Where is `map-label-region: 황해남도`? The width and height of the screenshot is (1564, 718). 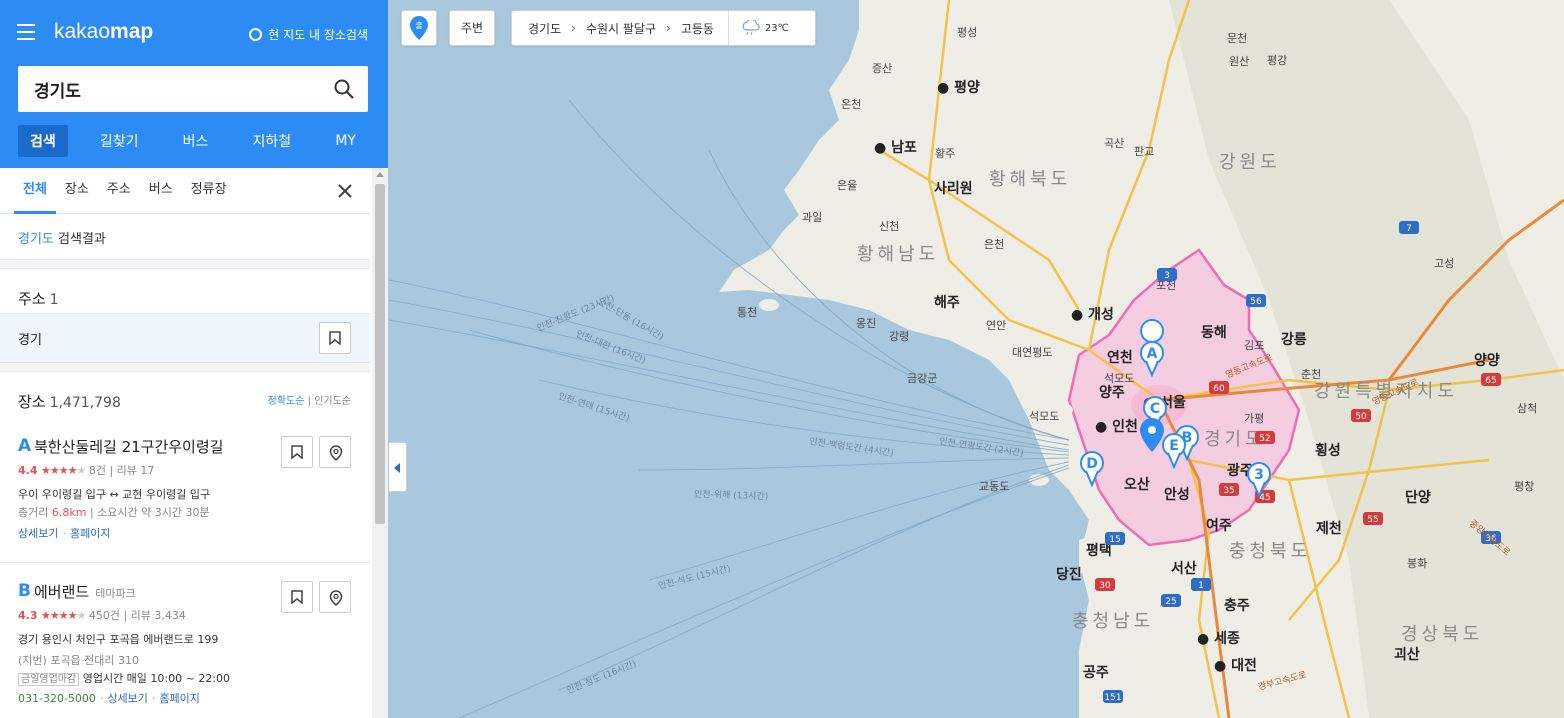
map-label-region: 황해남도 is located at coordinates (898, 254).